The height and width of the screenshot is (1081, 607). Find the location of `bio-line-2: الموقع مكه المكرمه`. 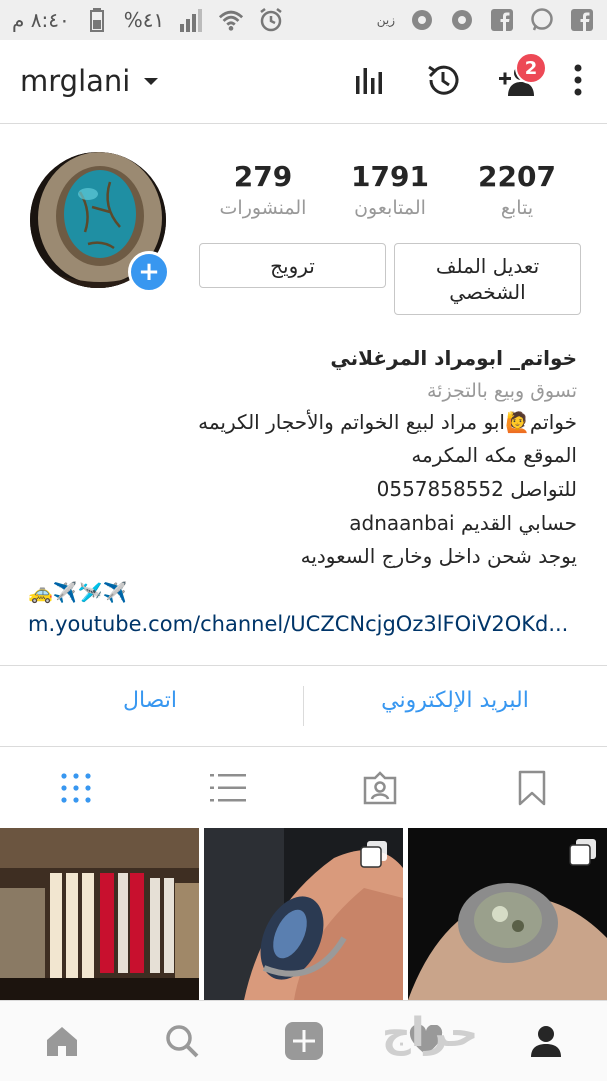

bio-line-2: الموقع مكه المكرمه is located at coordinates (494, 455).